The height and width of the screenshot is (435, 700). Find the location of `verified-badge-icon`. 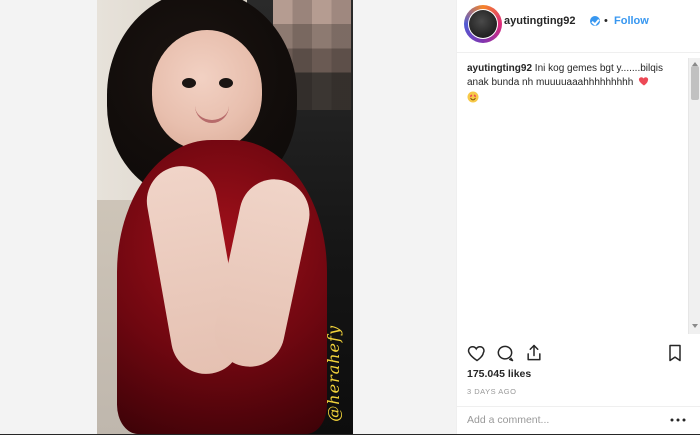

verified-badge-icon is located at coordinates (595, 21).